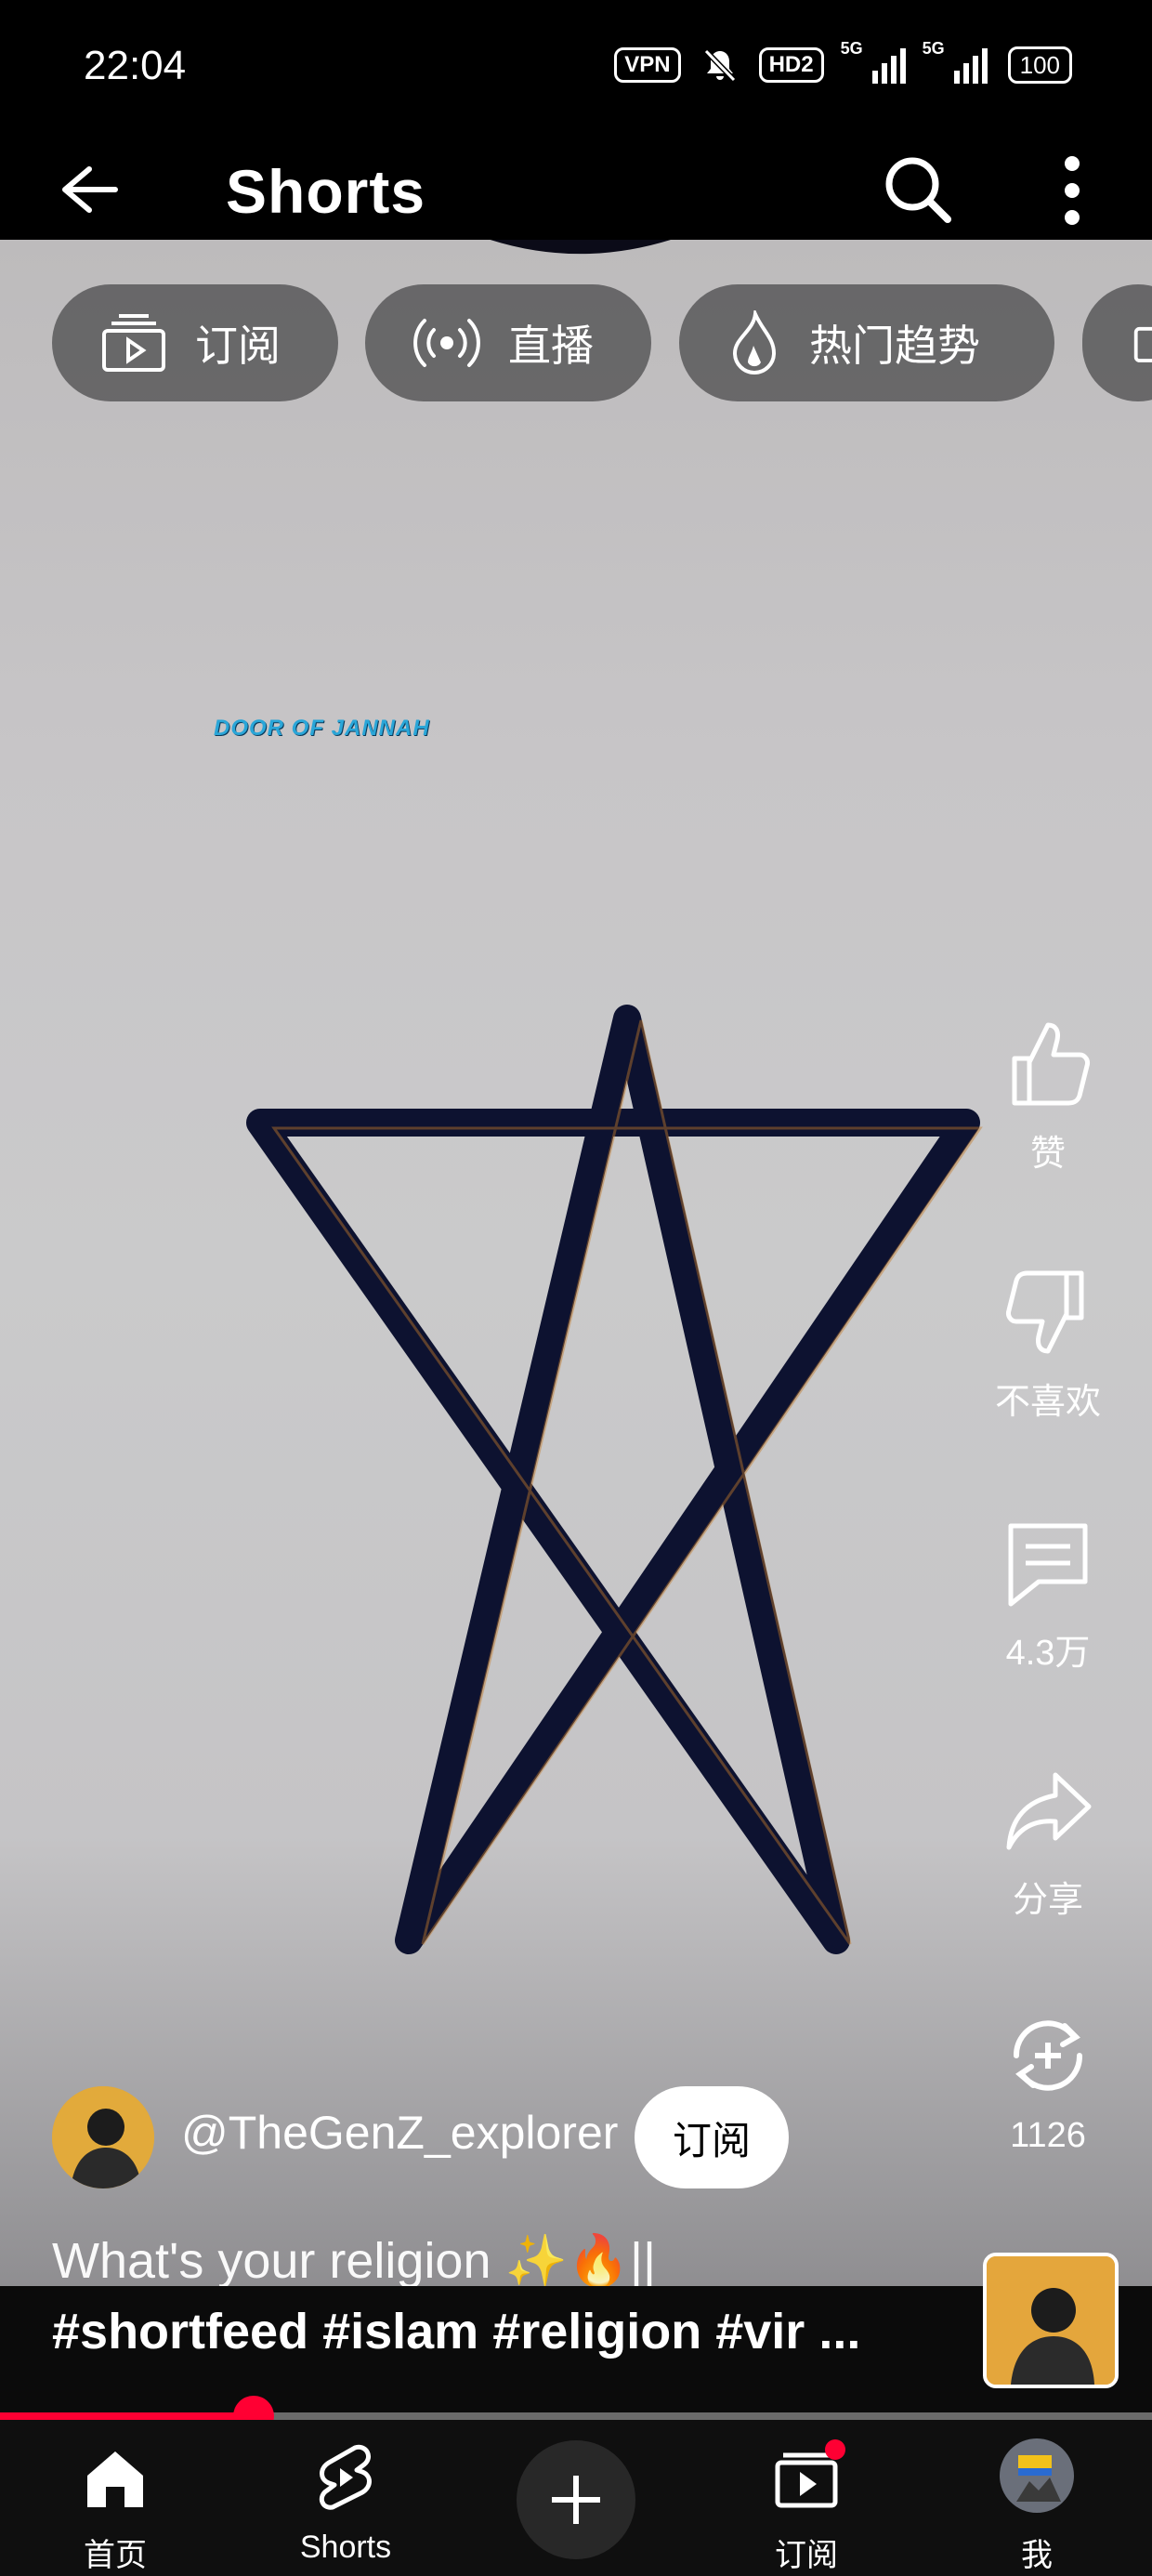  What do you see at coordinates (576, 2416) in the screenshot?
I see `video-progress` at bounding box center [576, 2416].